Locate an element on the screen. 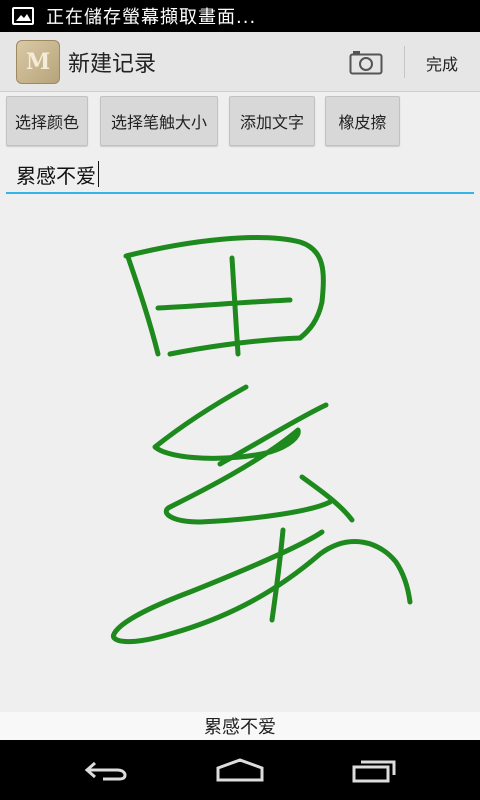  choose-color-button: 选择颜色 is located at coordinates (47, 121).